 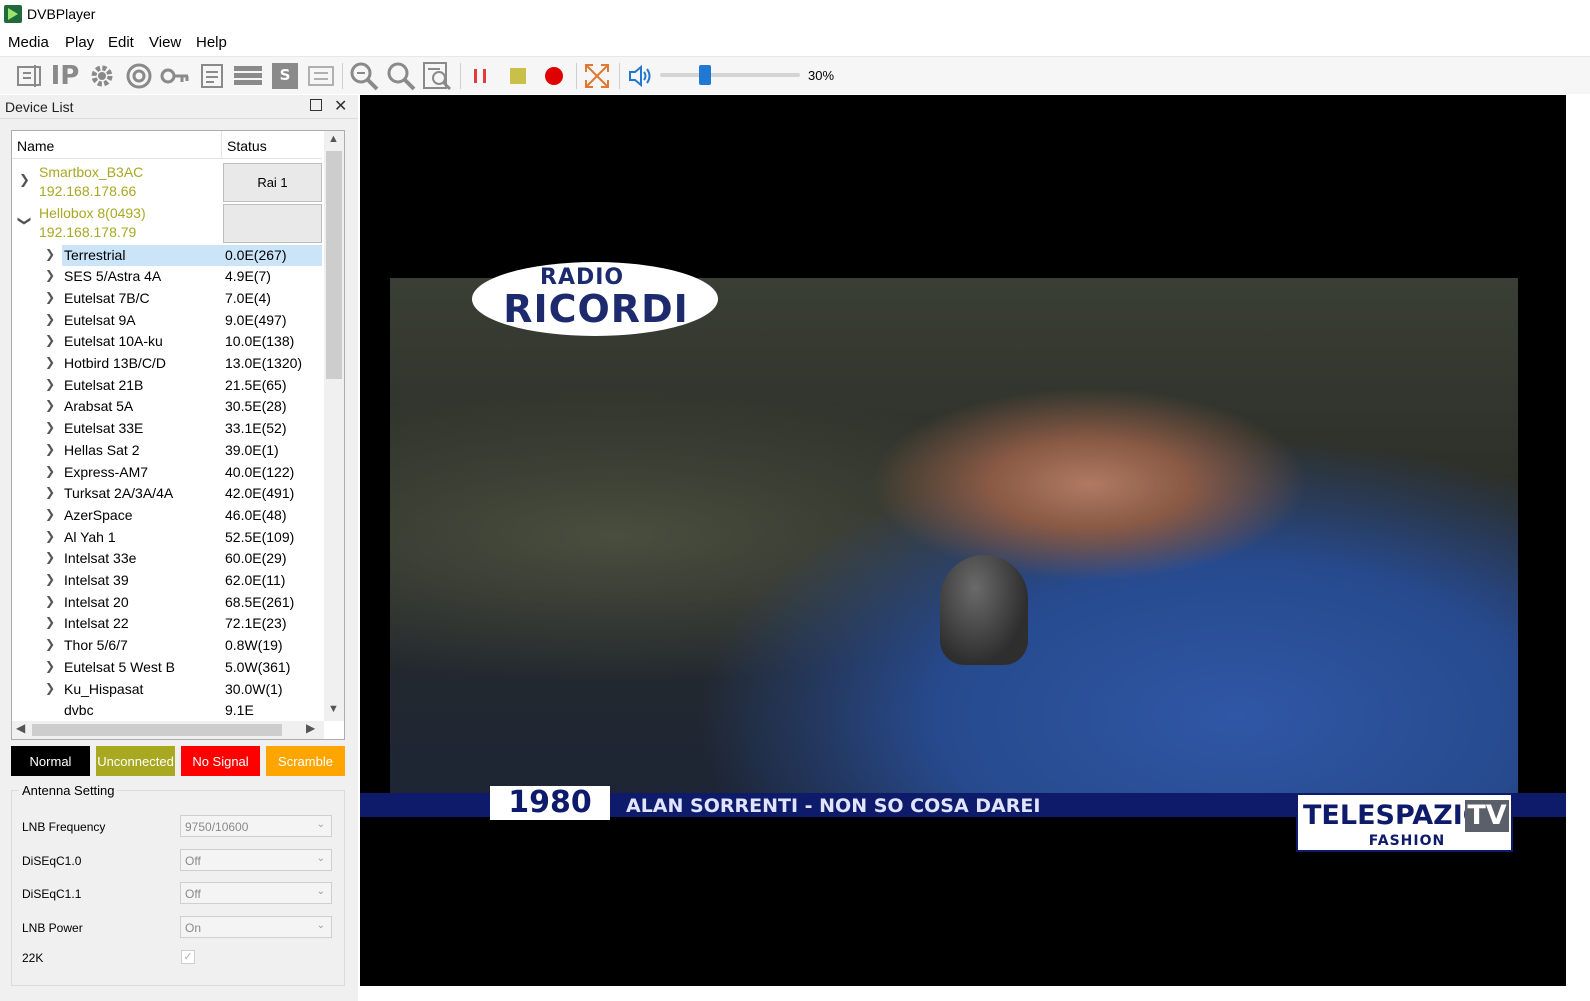 I want to click on satellite-row: ❯ Terrestrial 0.0E(267), so click(x=168, y=255).